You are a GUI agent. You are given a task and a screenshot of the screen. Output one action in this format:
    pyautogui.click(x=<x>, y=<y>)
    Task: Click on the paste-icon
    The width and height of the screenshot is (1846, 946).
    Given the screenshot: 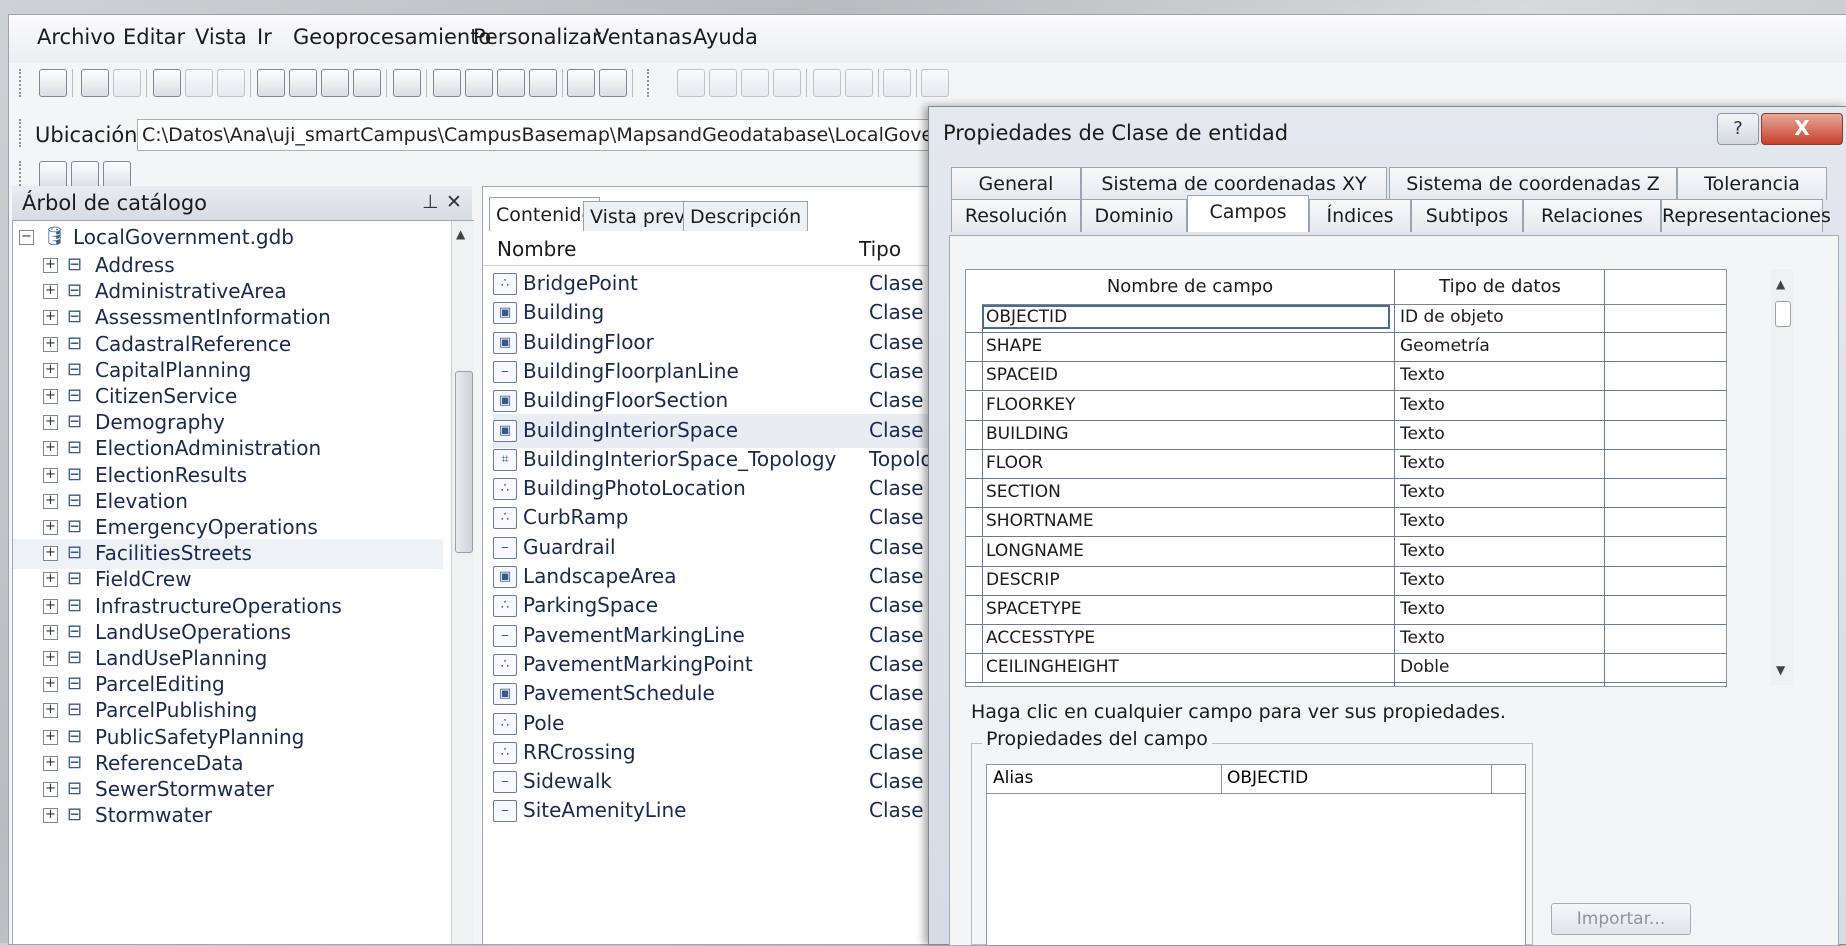 What is the action you would take?
    pyautogui.click(x=199, y=83)
    